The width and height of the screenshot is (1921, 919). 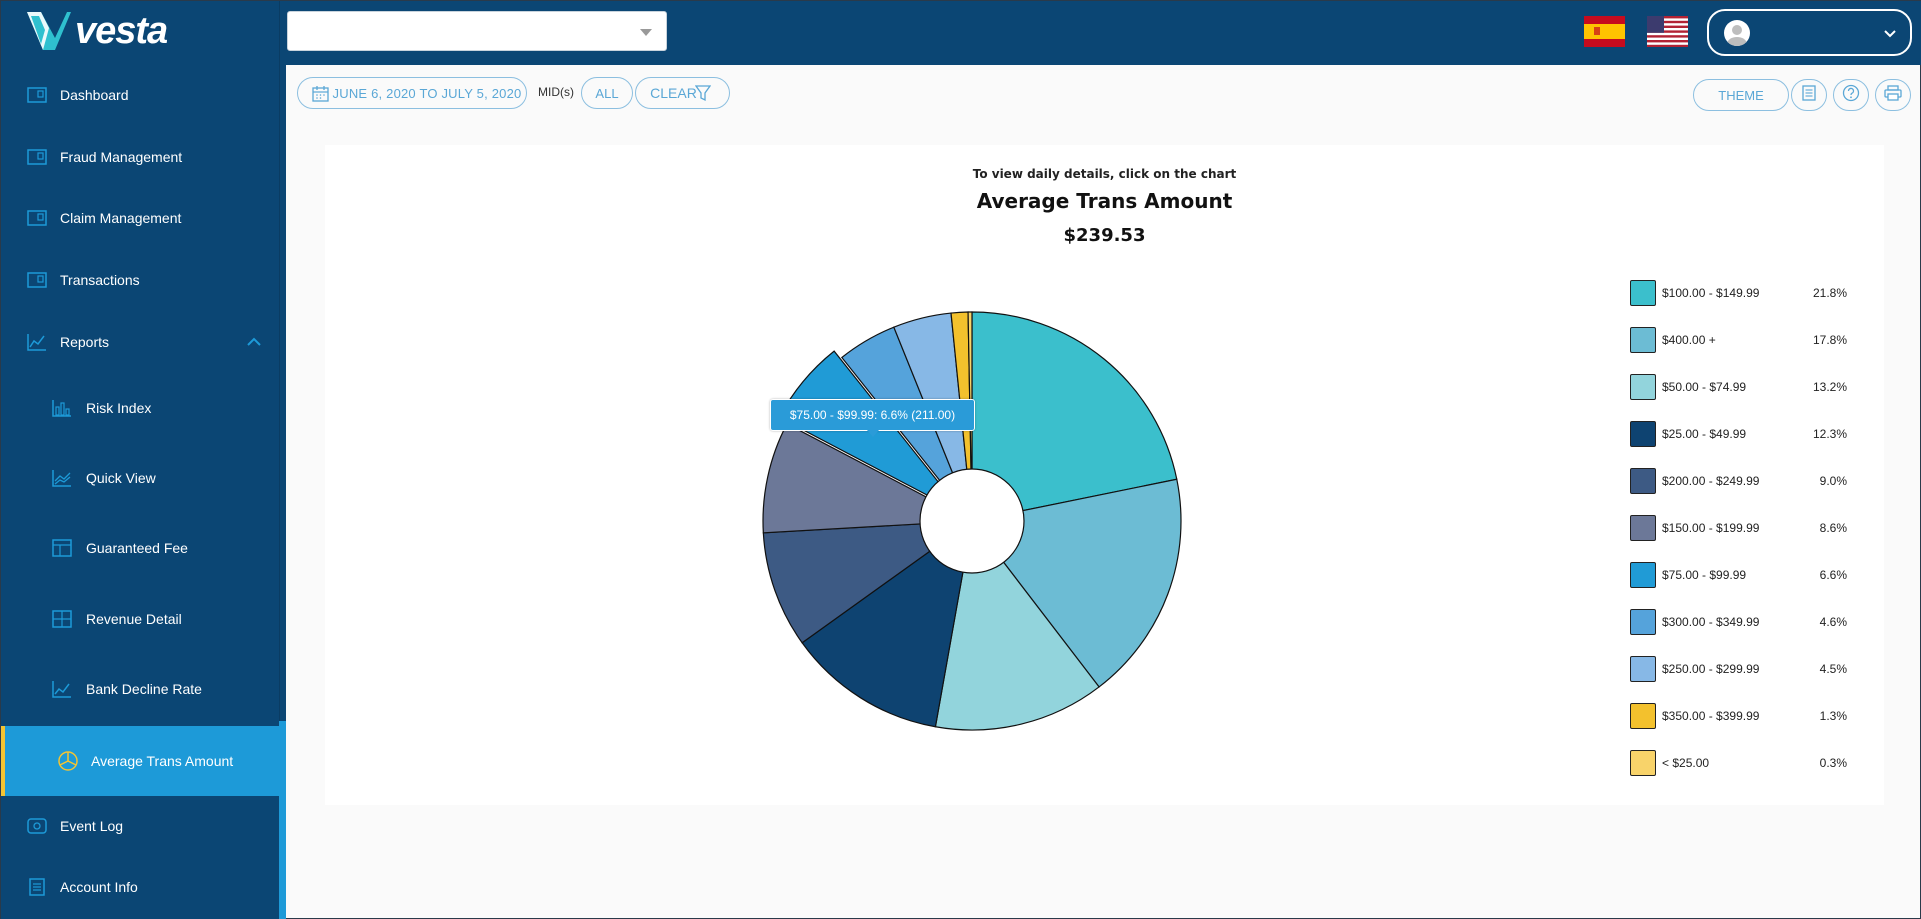 What do you see at coordinates (37, 826) in the screenshot?
I see `event-log-icon` at bounding box center [37, 826].